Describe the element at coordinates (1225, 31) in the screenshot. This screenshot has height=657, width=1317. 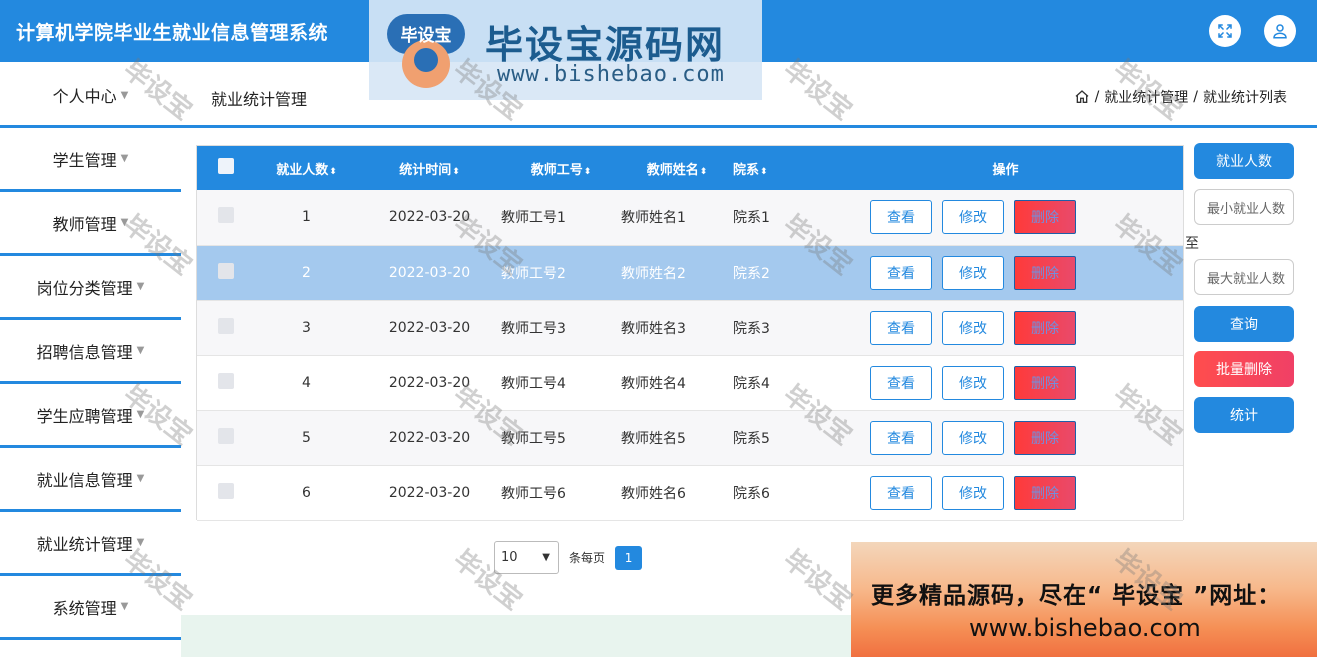
I see `fullscreen-button` at that location.